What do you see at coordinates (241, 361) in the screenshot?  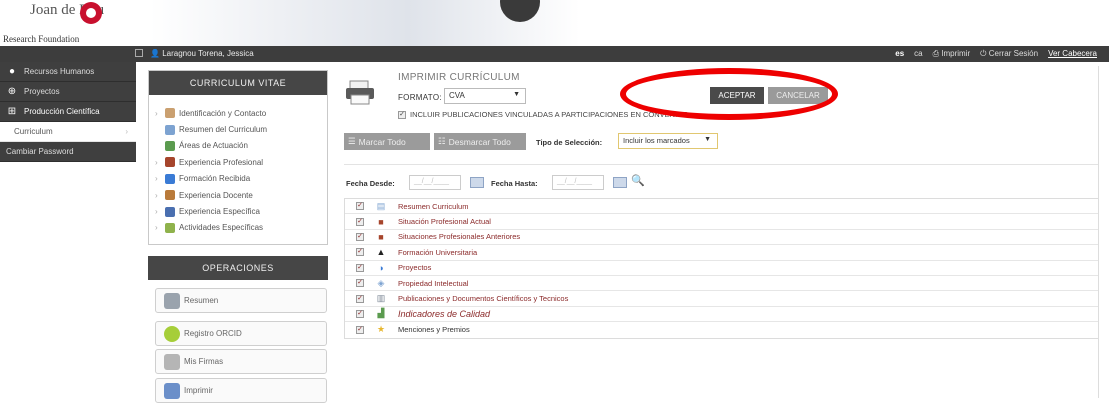 I see `firmas-button: Mis Firmas` at bounding box center [241, 361].